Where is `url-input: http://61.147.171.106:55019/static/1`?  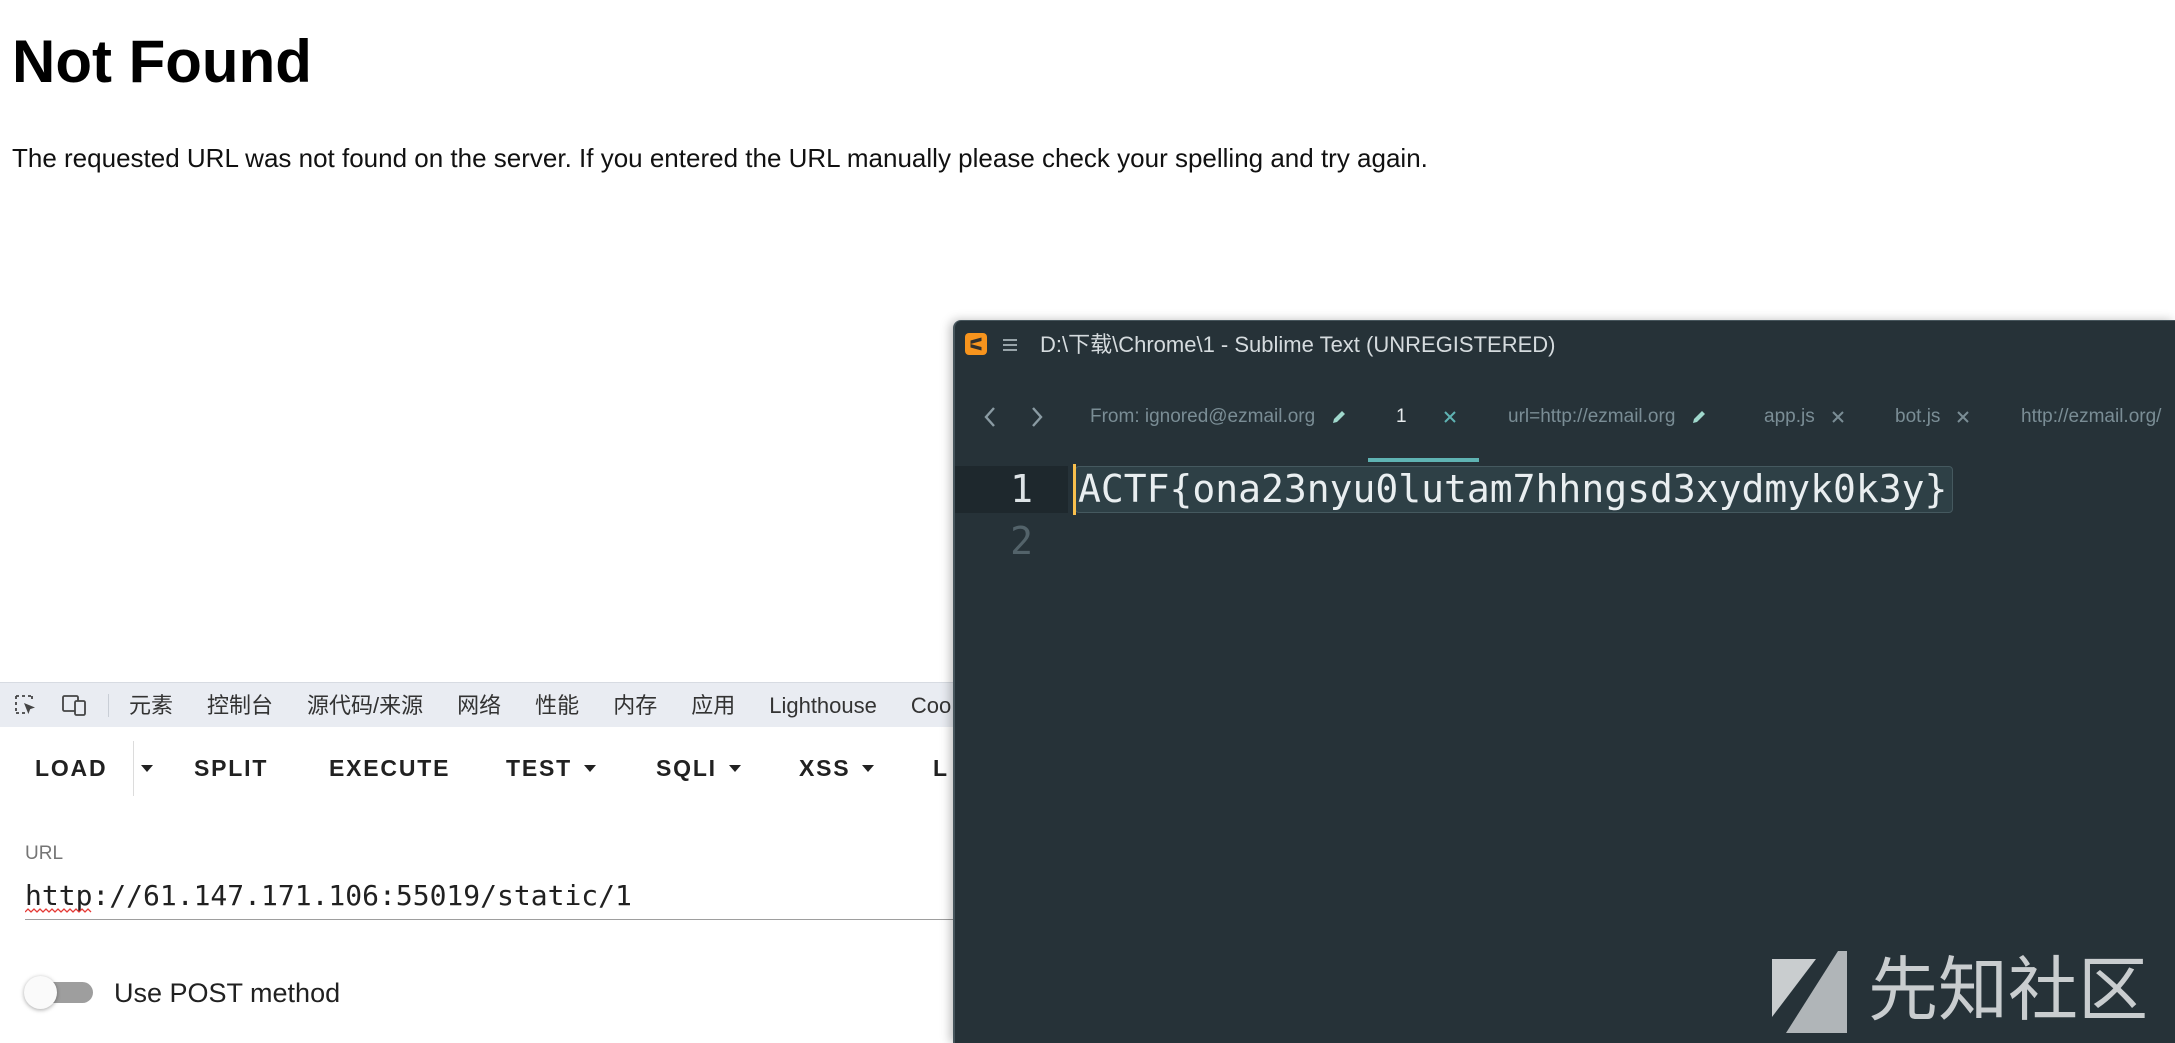 url-input: http://61.147.171.106:55019/static/1 is located at coordinates (489, 897).